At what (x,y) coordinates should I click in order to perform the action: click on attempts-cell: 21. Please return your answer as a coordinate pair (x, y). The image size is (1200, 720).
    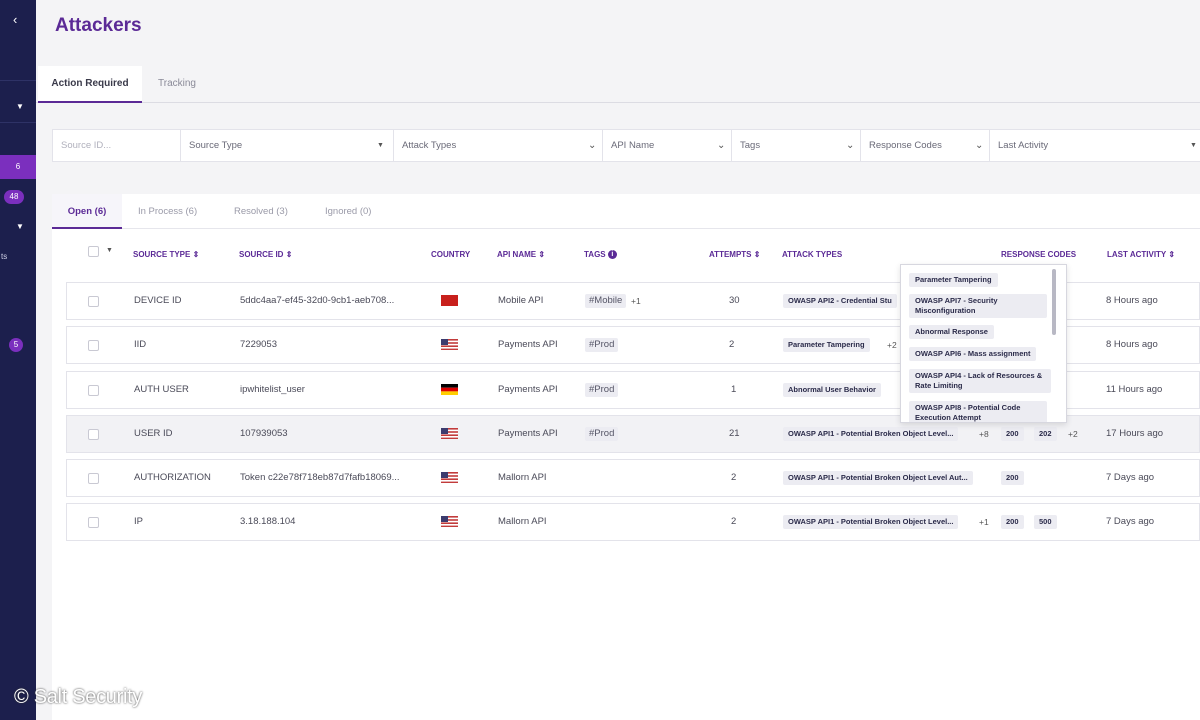
    Looking at the image, I should click on (734, 433).